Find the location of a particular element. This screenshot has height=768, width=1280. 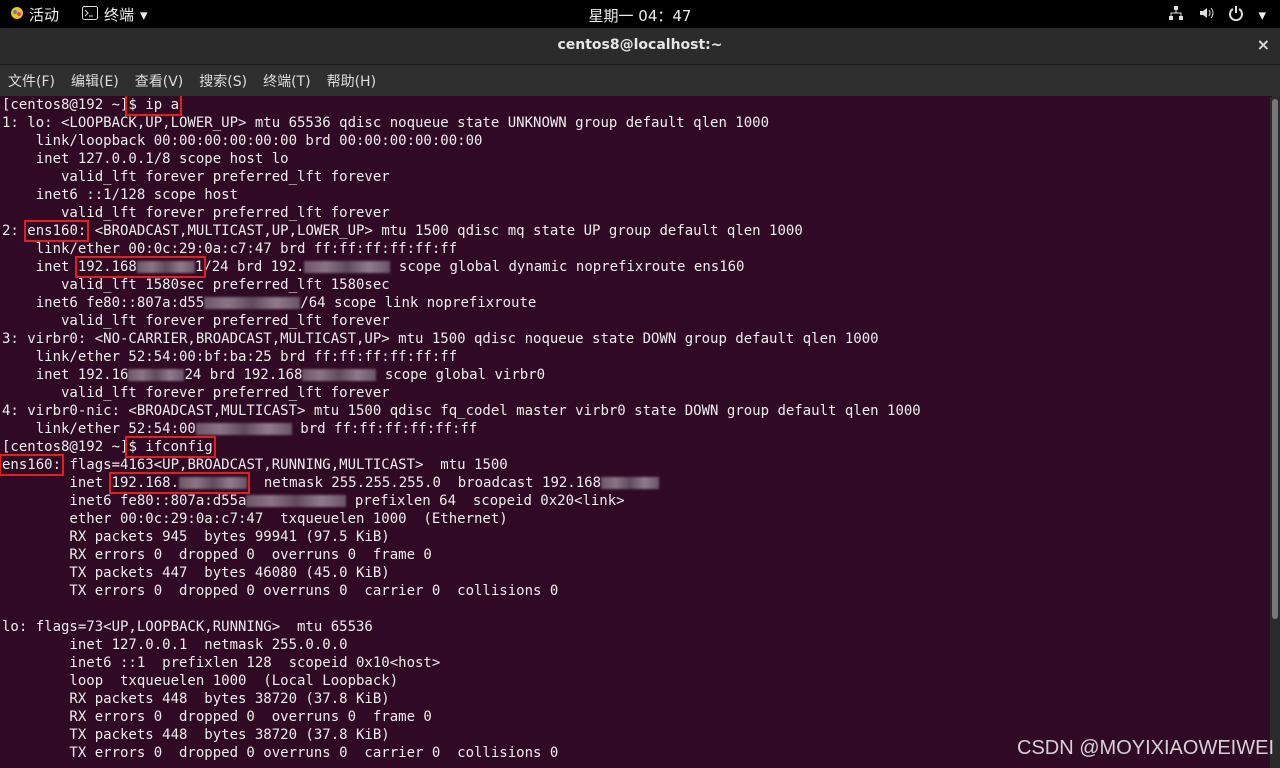

menu-help: 帮助(H) is located at coordinates (351, 81).